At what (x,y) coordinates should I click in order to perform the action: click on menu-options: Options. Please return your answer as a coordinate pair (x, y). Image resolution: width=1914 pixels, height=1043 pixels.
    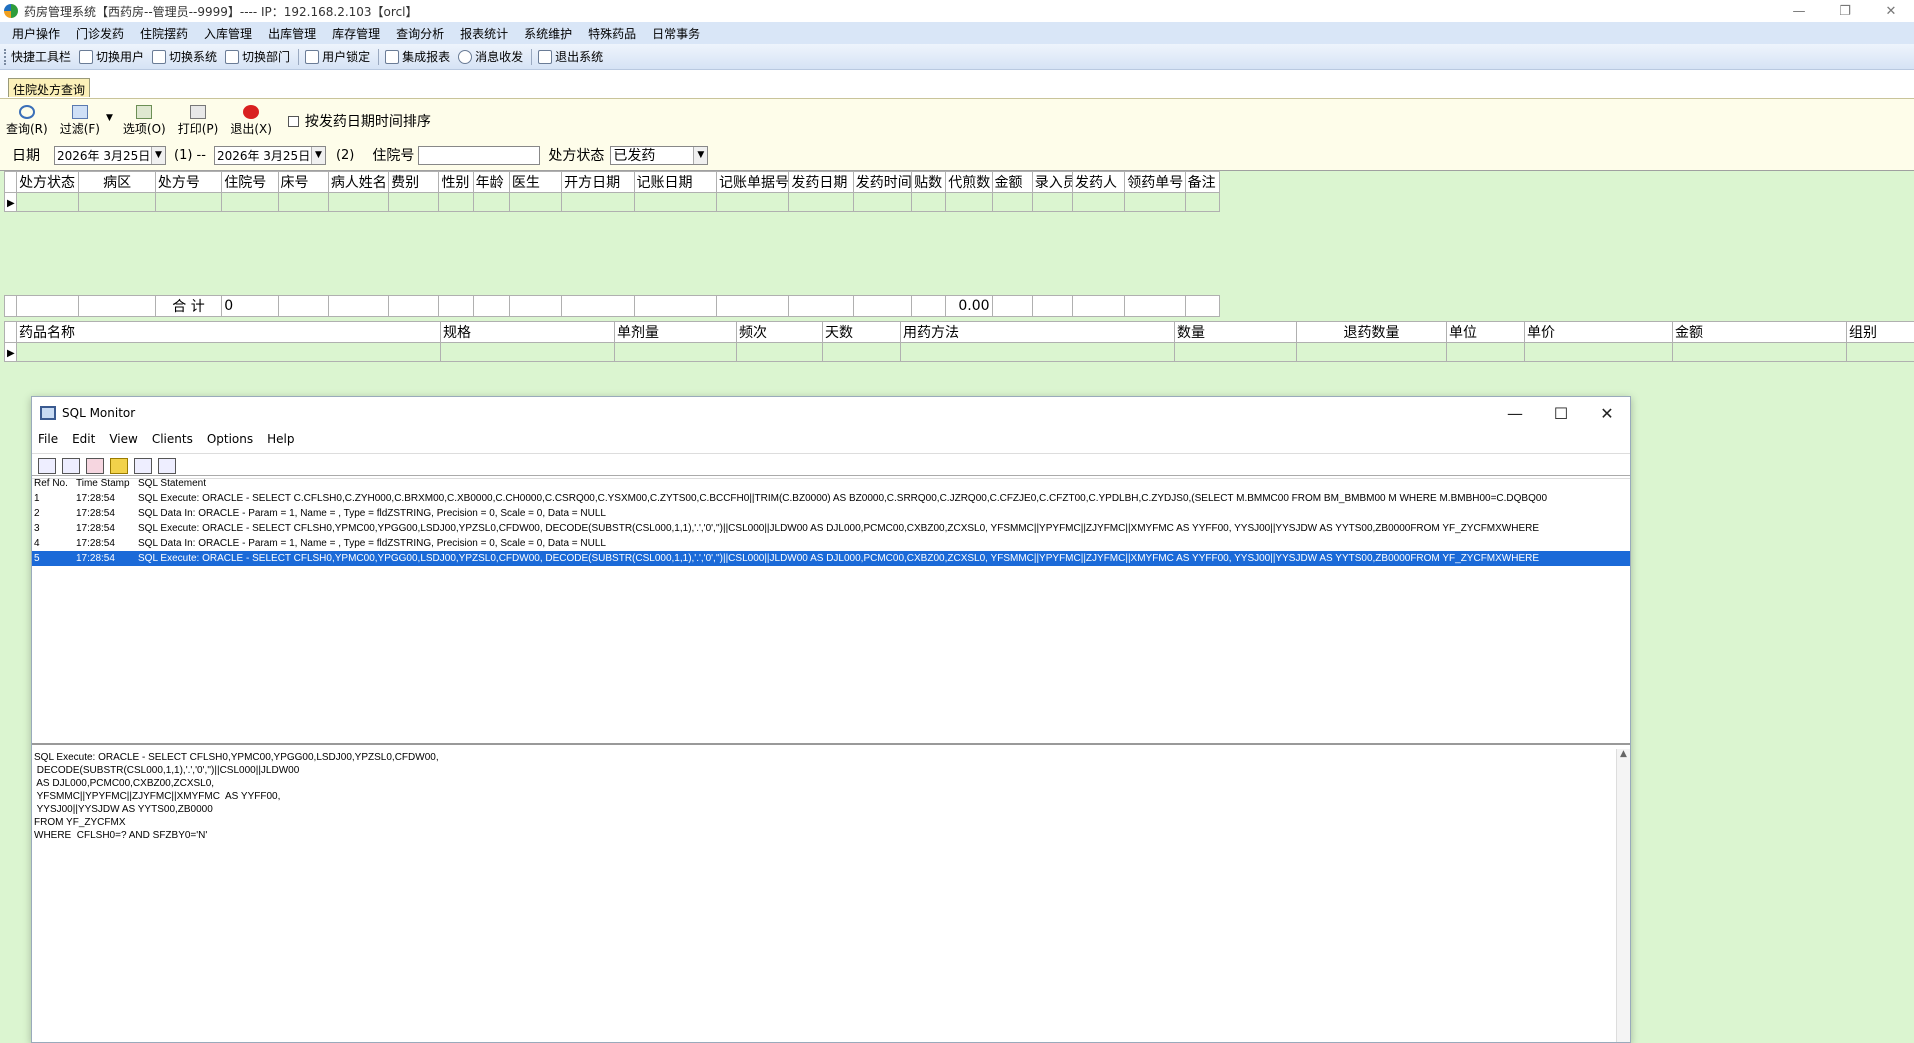
    Looking at the image, I should click on (230, 439).